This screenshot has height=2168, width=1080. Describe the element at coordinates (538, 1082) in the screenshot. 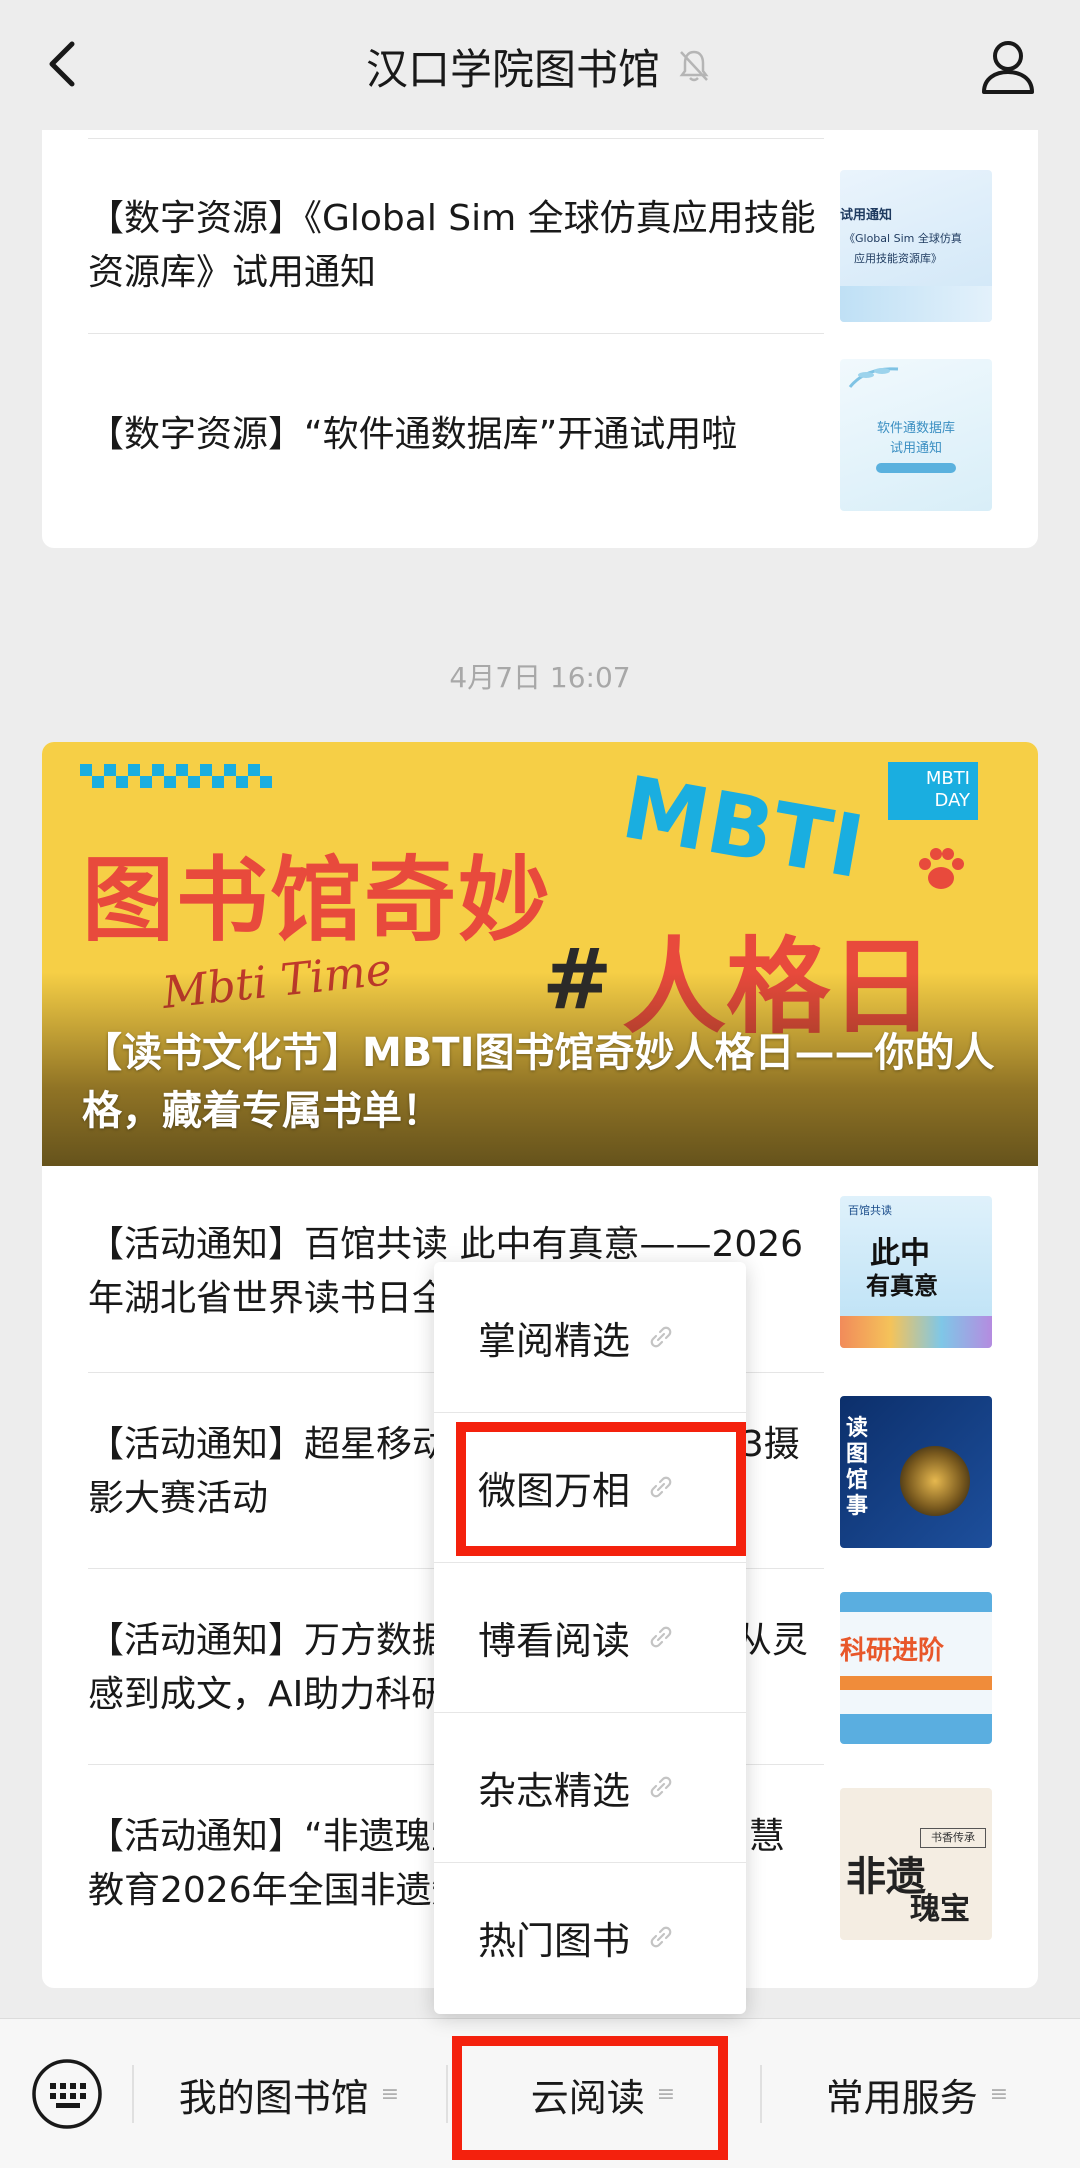

I see `banner-title: 【读书文化节】MBTI图书馆奇妙人格日——你的人格，藏着专属书单！` at that location.